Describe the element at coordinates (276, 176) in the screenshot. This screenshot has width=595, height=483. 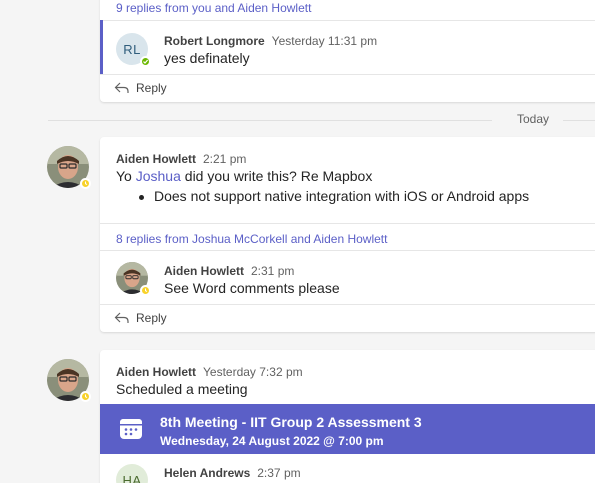
I see `message-text-suffix: did you write this? Re Mapbox` at that location.